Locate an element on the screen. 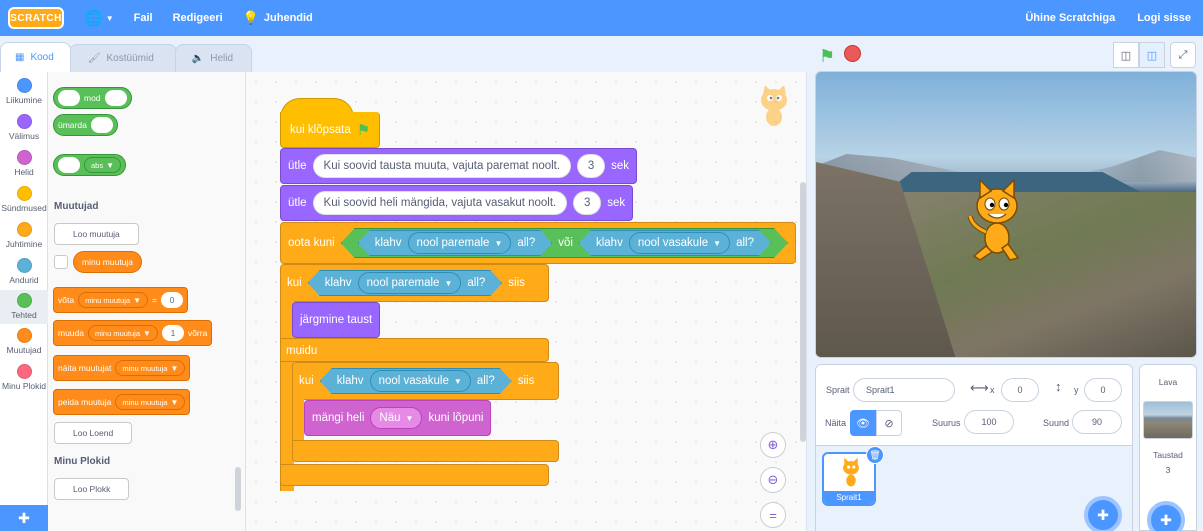 This screenshot has width=1203, height=531. category-sensing: Andurid is located at coordinates (24, 271).